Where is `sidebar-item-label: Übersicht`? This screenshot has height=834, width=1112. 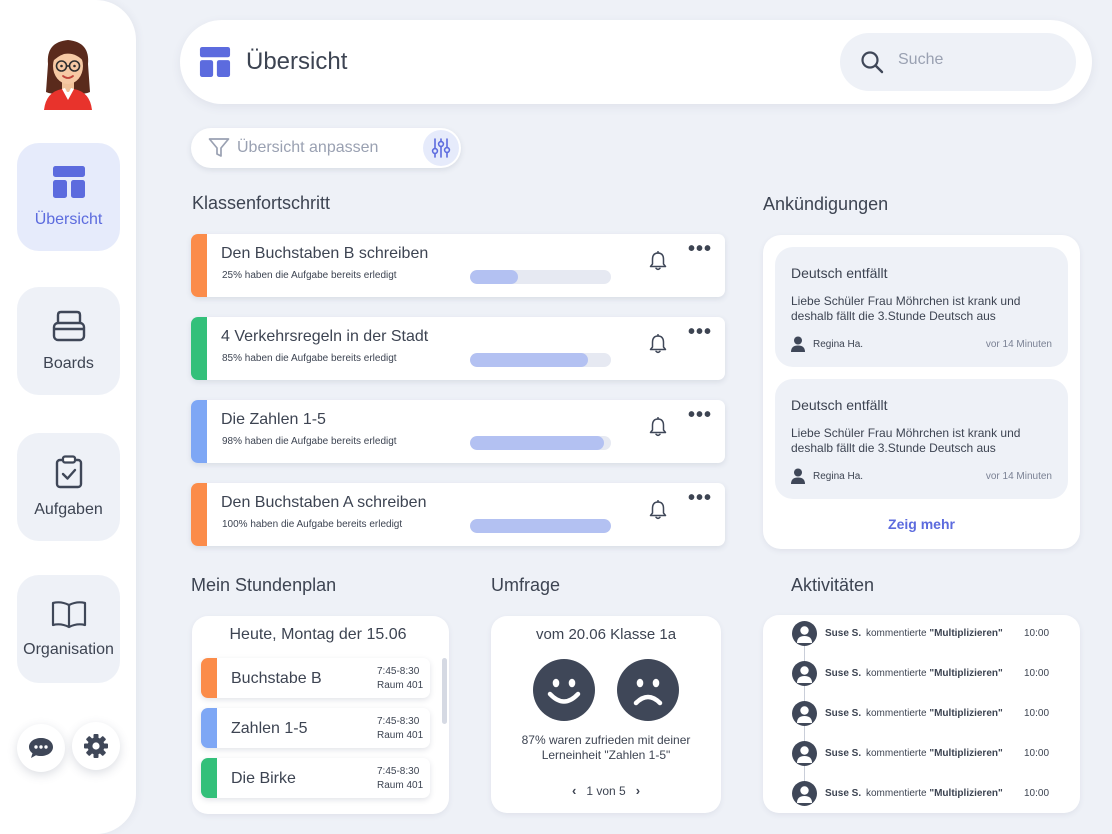 sidebar-item-label: Übersicht is located at coordinates (68, 219).